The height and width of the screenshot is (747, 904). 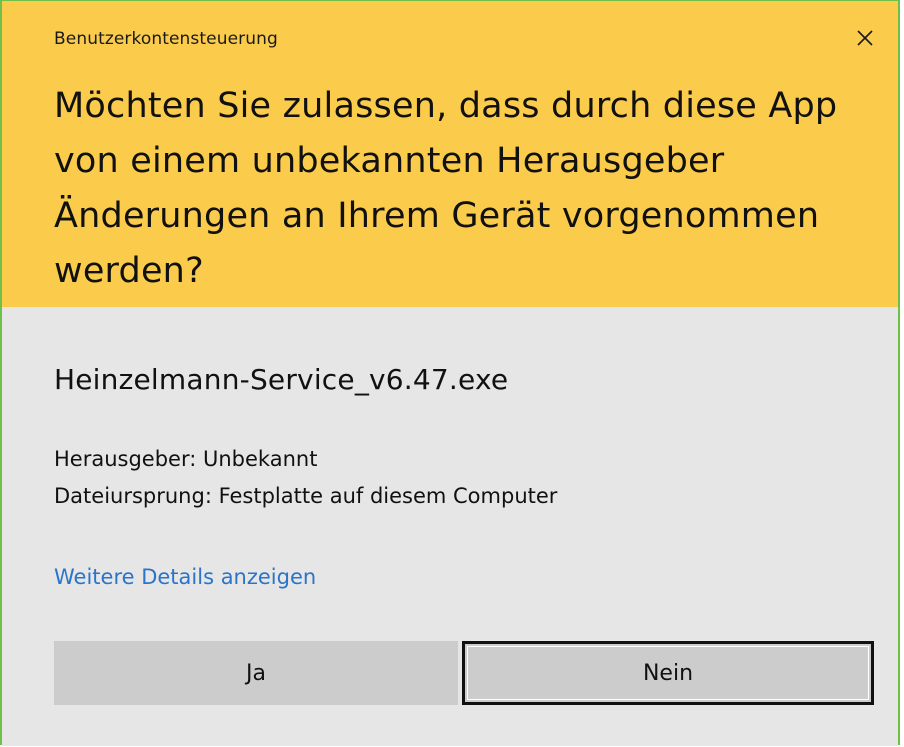 I want to click on publisher-info: Herausgeber: Unbekannt, so click(x=186, y=459).